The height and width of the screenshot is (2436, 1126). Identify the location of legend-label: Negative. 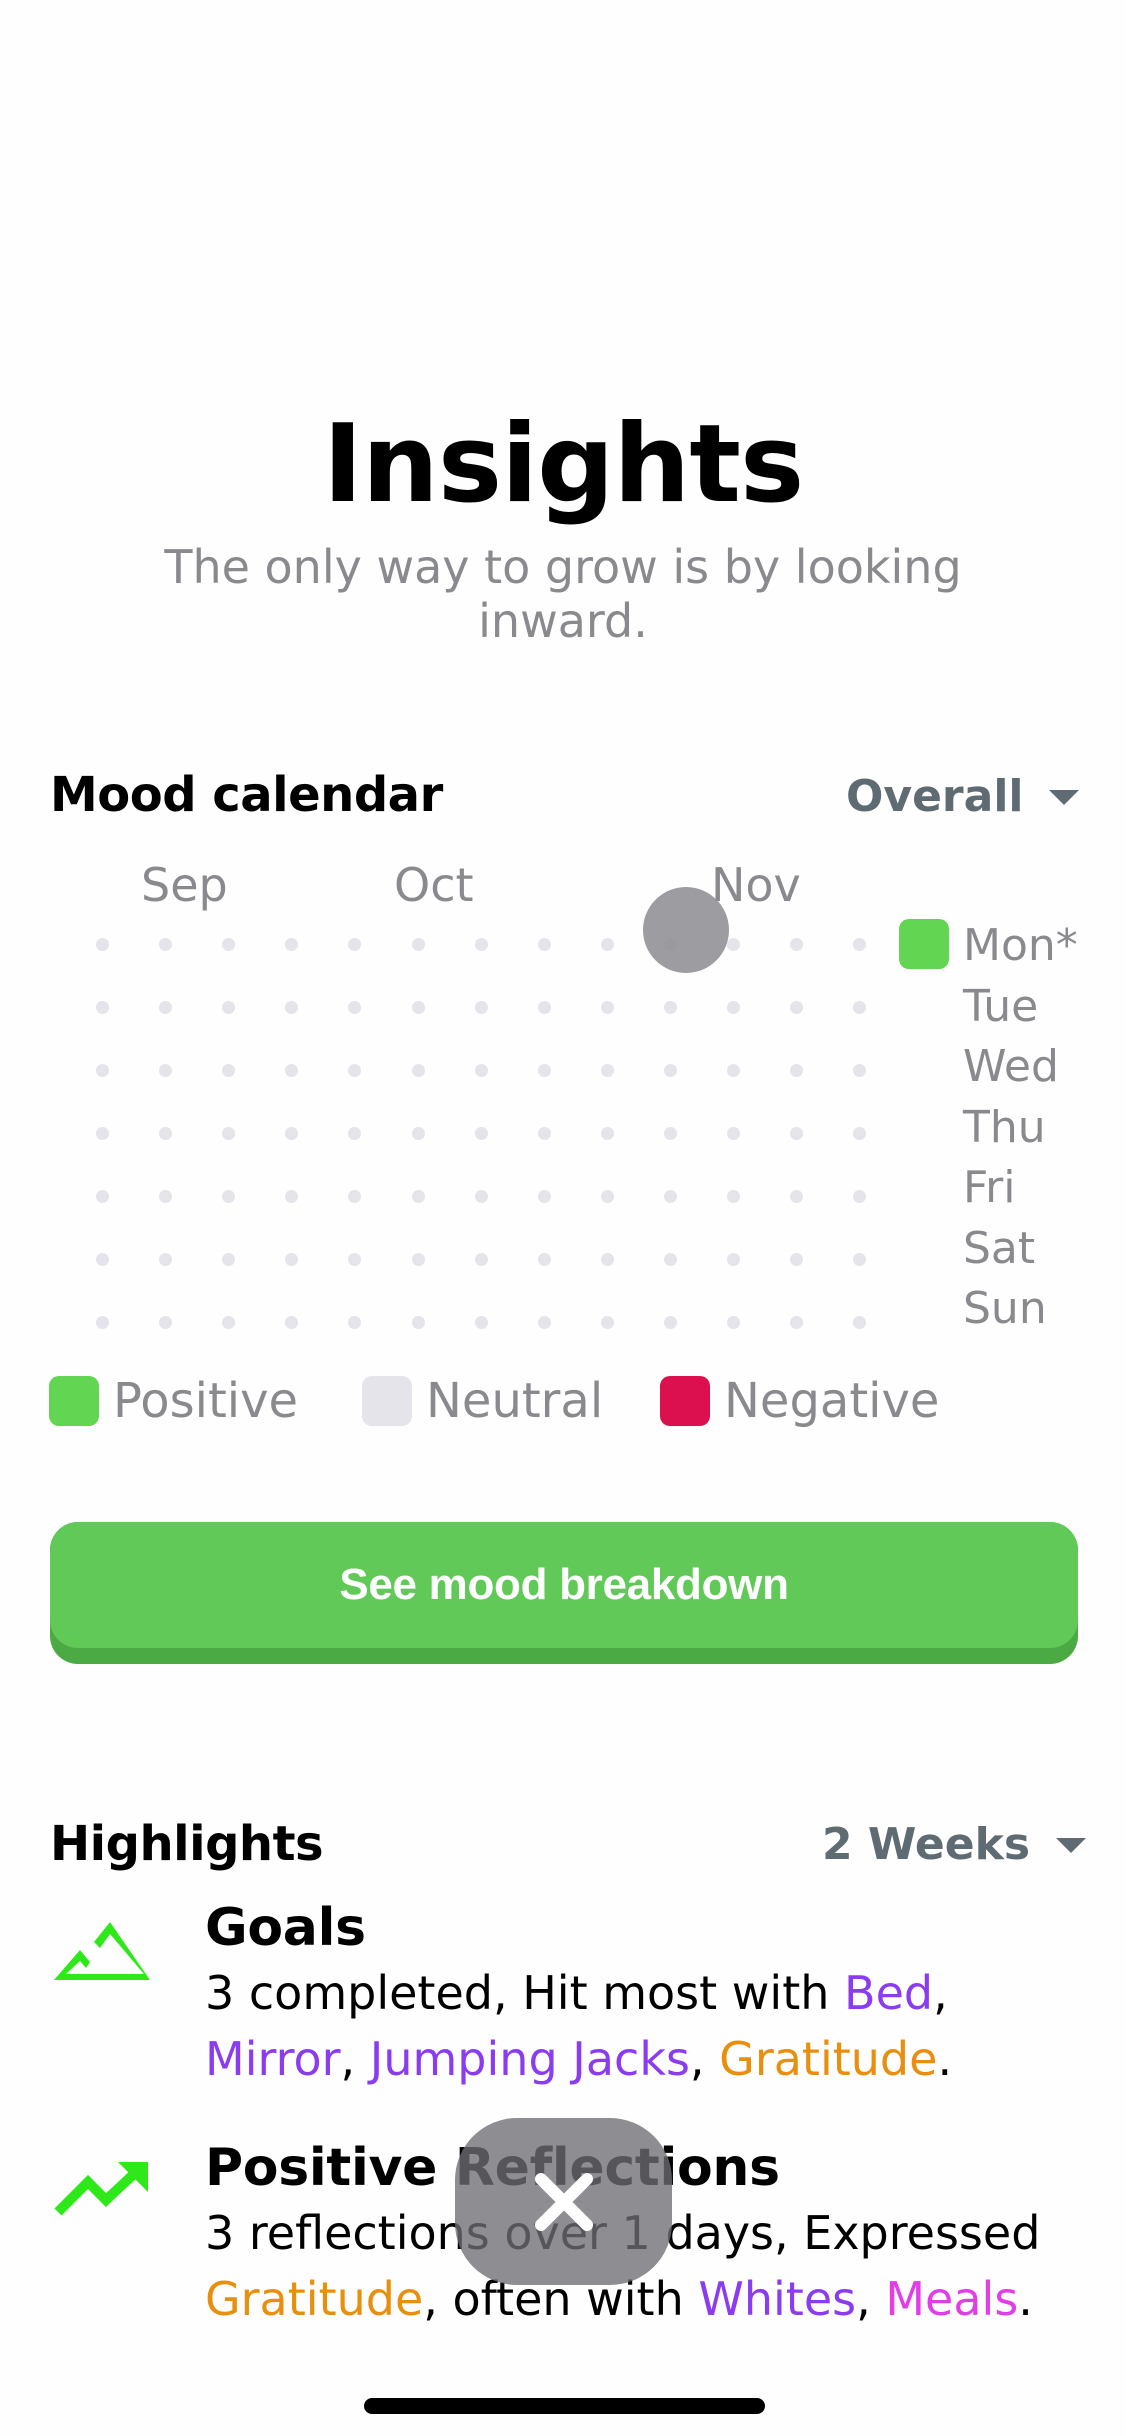
(832, 1401).